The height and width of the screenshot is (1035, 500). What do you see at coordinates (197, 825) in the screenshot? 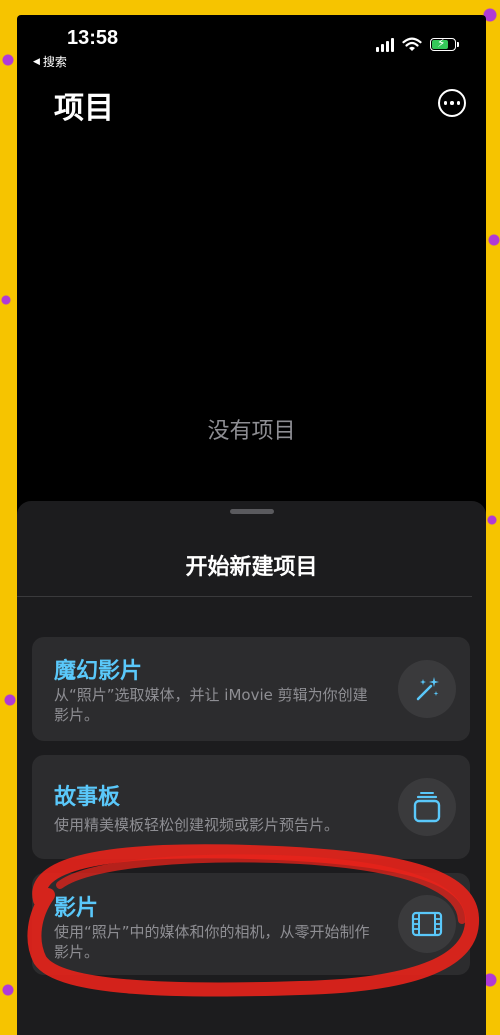
I see `option-description: 使用精美模板轻松创建视频或影片预告片。` at bounding box center [197, 825].